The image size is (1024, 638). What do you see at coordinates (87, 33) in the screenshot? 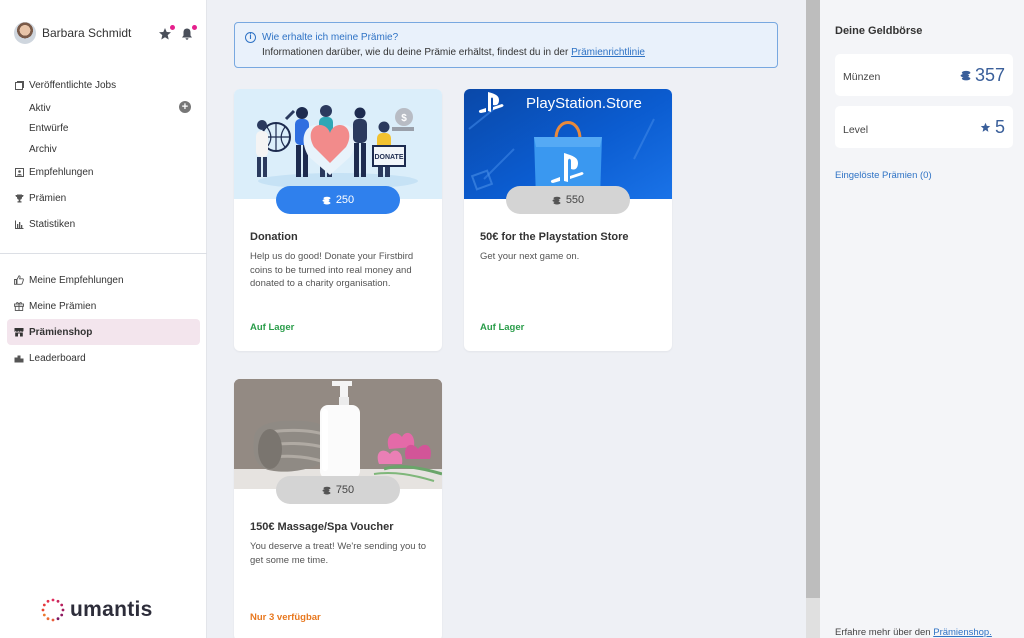
I see `user-name: Barbara Schmidt` at bounding box center [87, 33].